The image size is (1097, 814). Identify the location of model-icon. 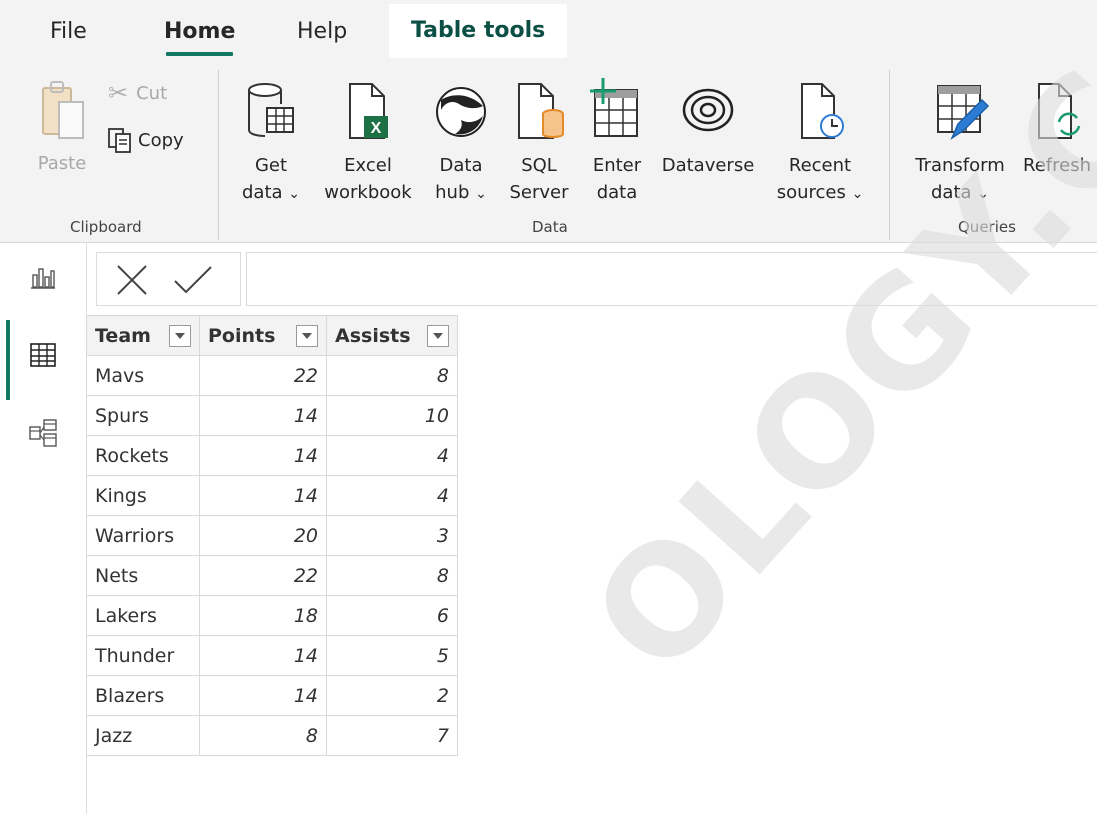
(43, 433).